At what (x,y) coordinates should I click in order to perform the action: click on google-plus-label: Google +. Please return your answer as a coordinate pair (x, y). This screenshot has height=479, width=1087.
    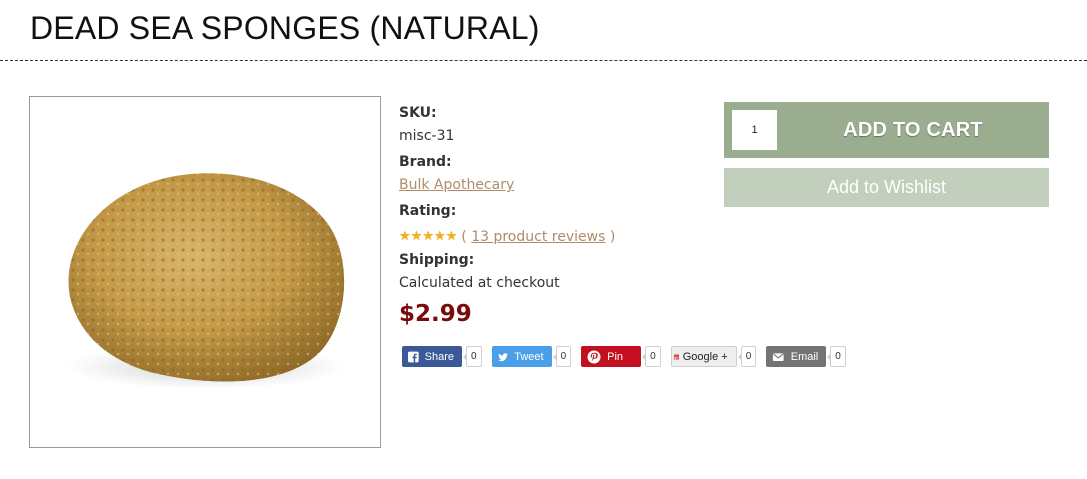
    Looking at the image, I should click on (705, 356).